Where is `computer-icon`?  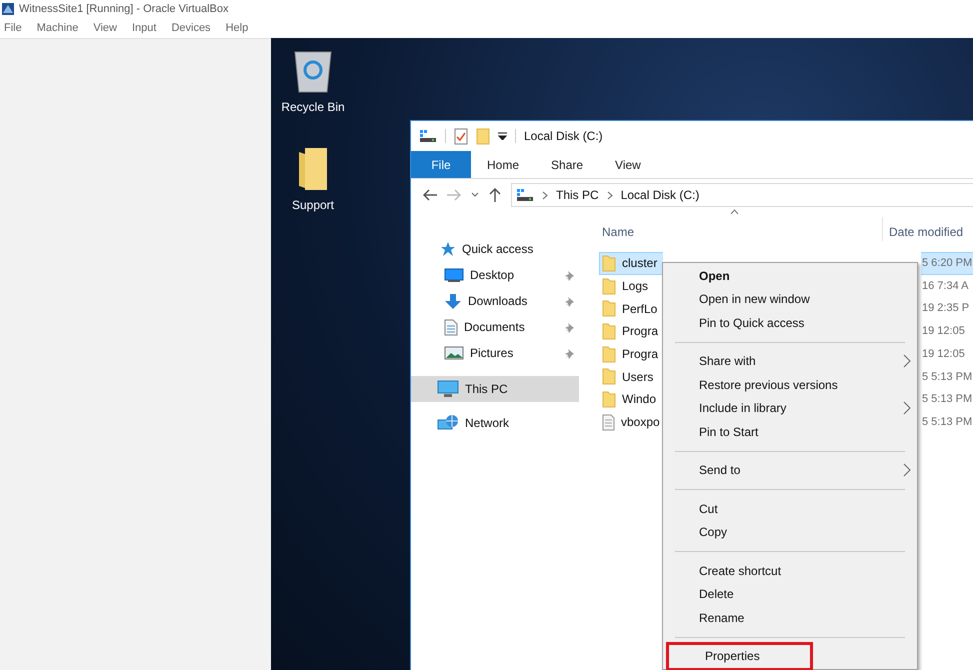
computer-icon is located at coordinates (448, 389).